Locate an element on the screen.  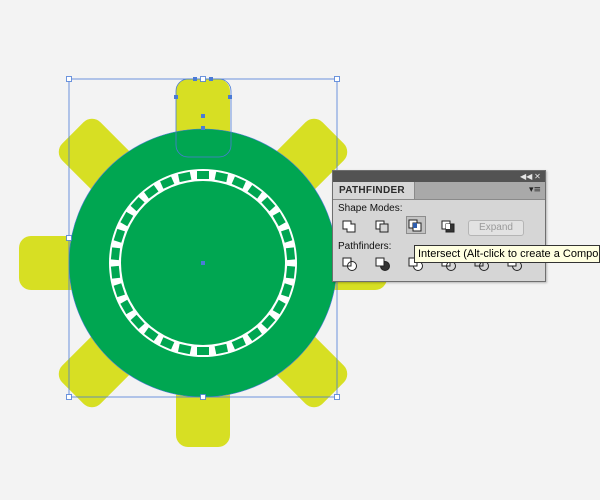
divide-icon is located at coordinates (349, 264).